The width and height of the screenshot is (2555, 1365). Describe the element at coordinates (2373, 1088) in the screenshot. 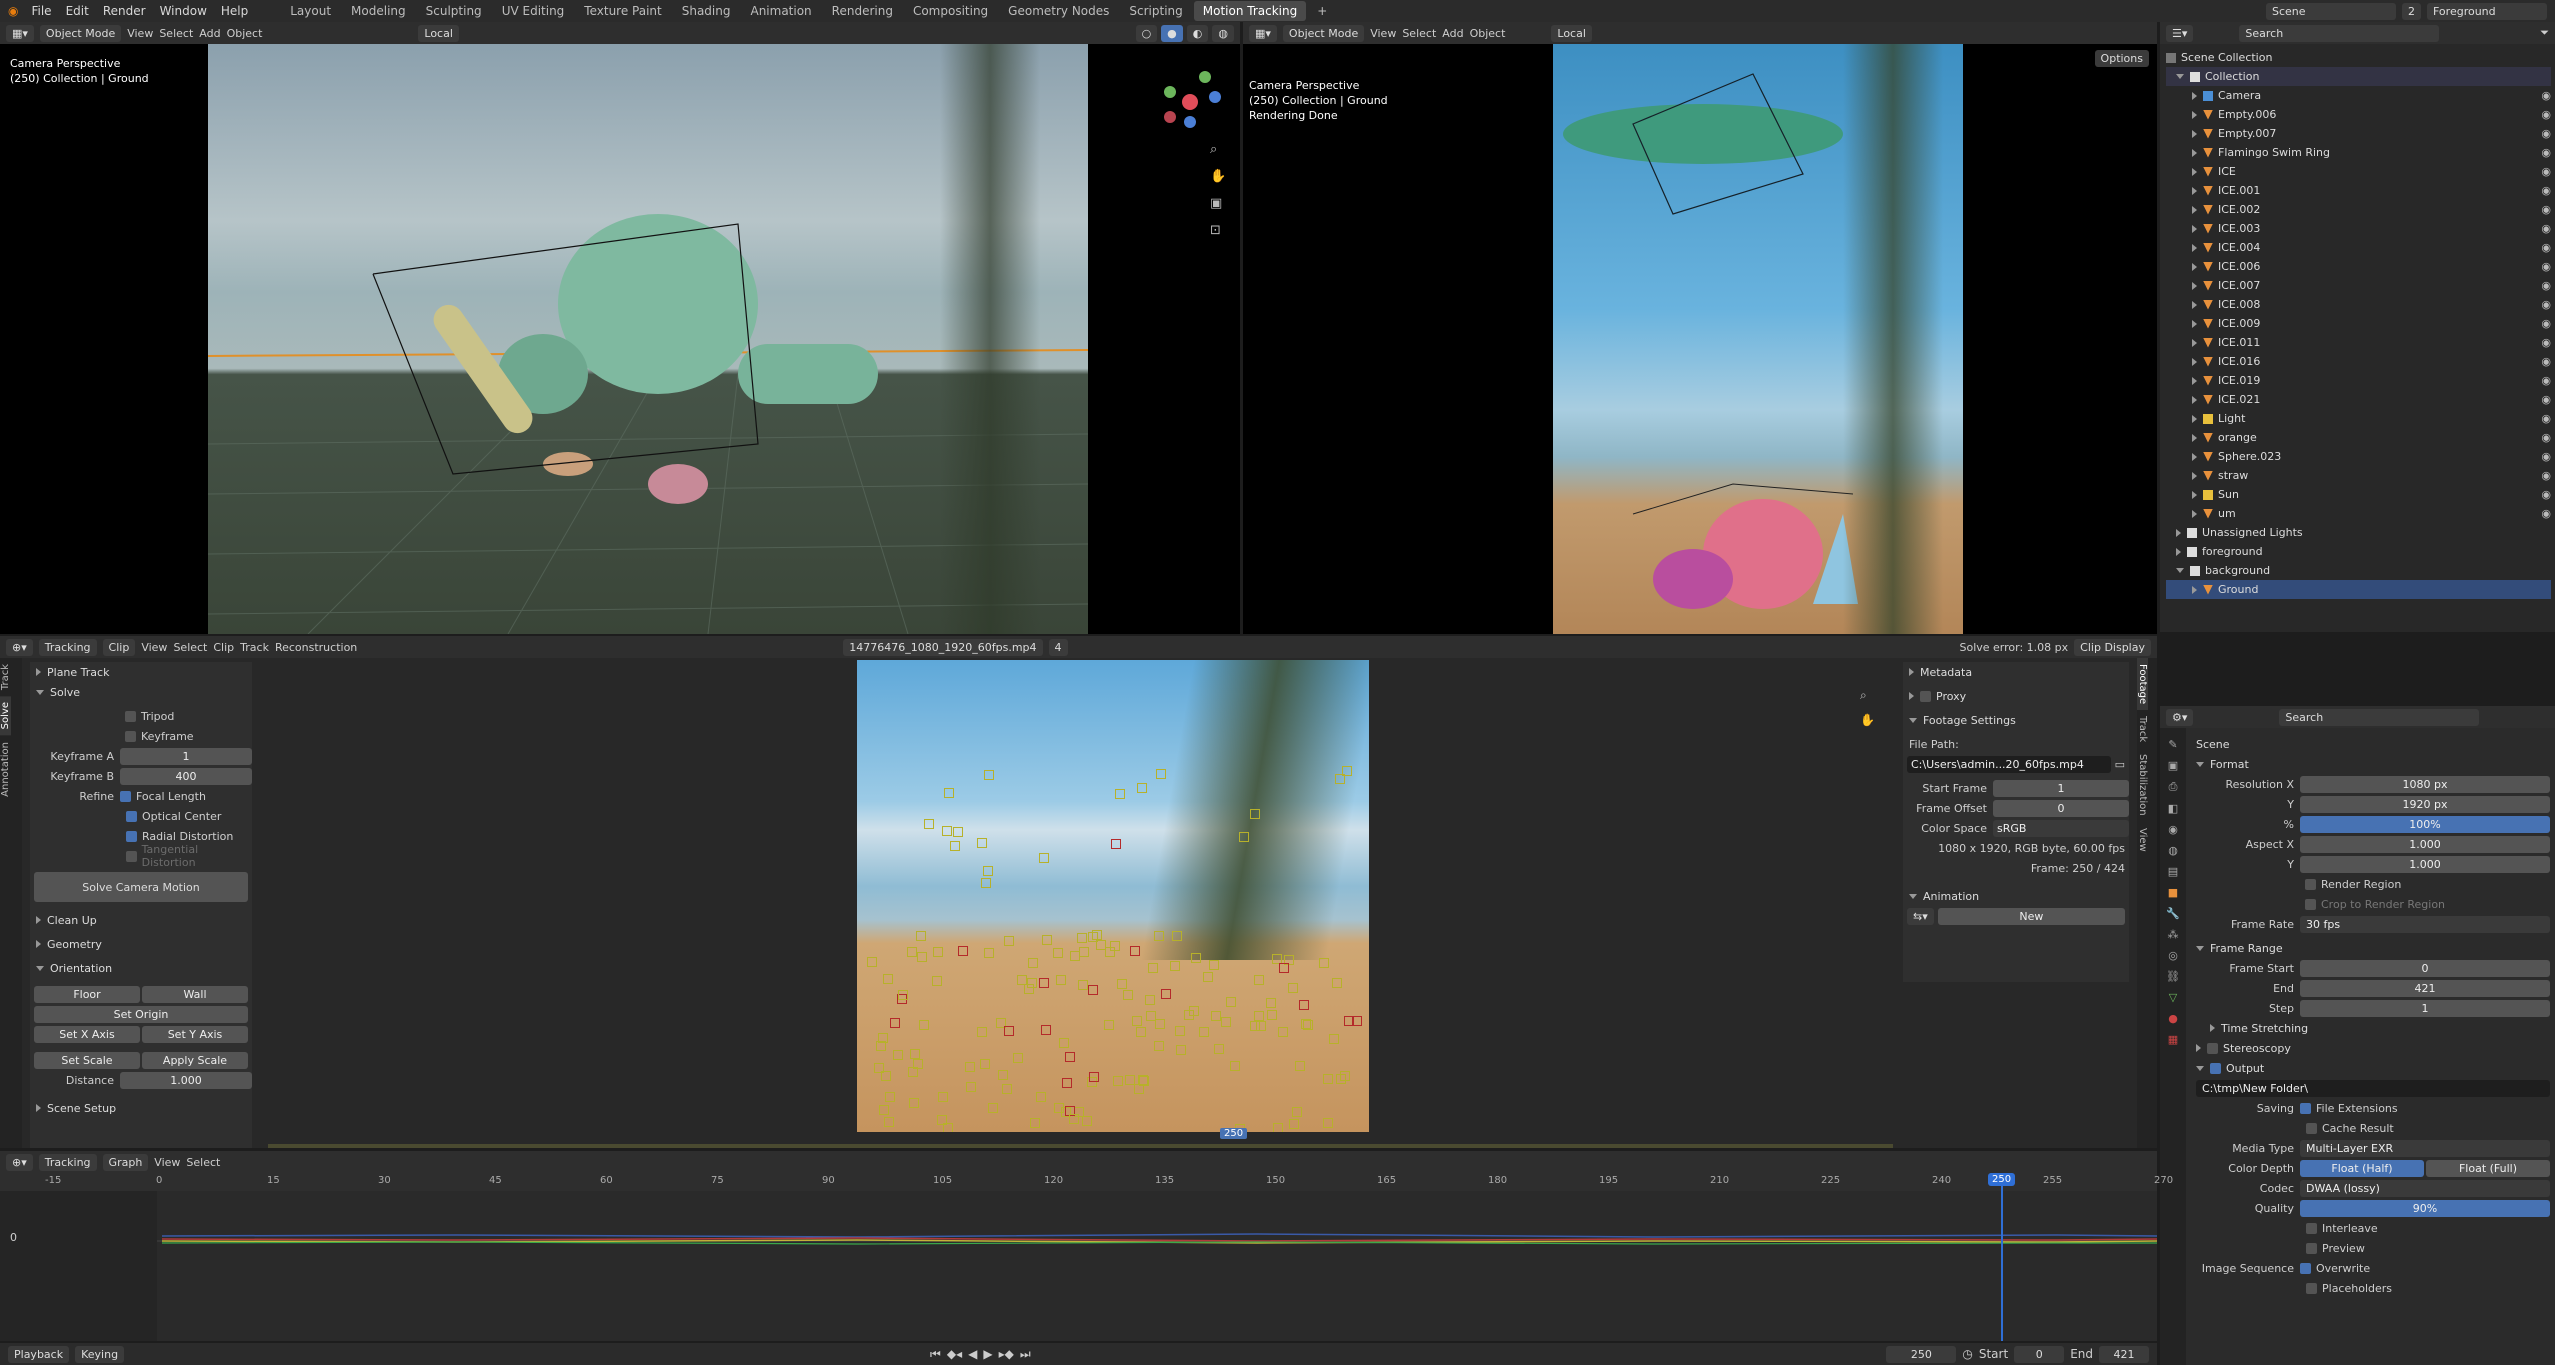

I see `output-path-field: C:\tmp\New Folder\` at that location.